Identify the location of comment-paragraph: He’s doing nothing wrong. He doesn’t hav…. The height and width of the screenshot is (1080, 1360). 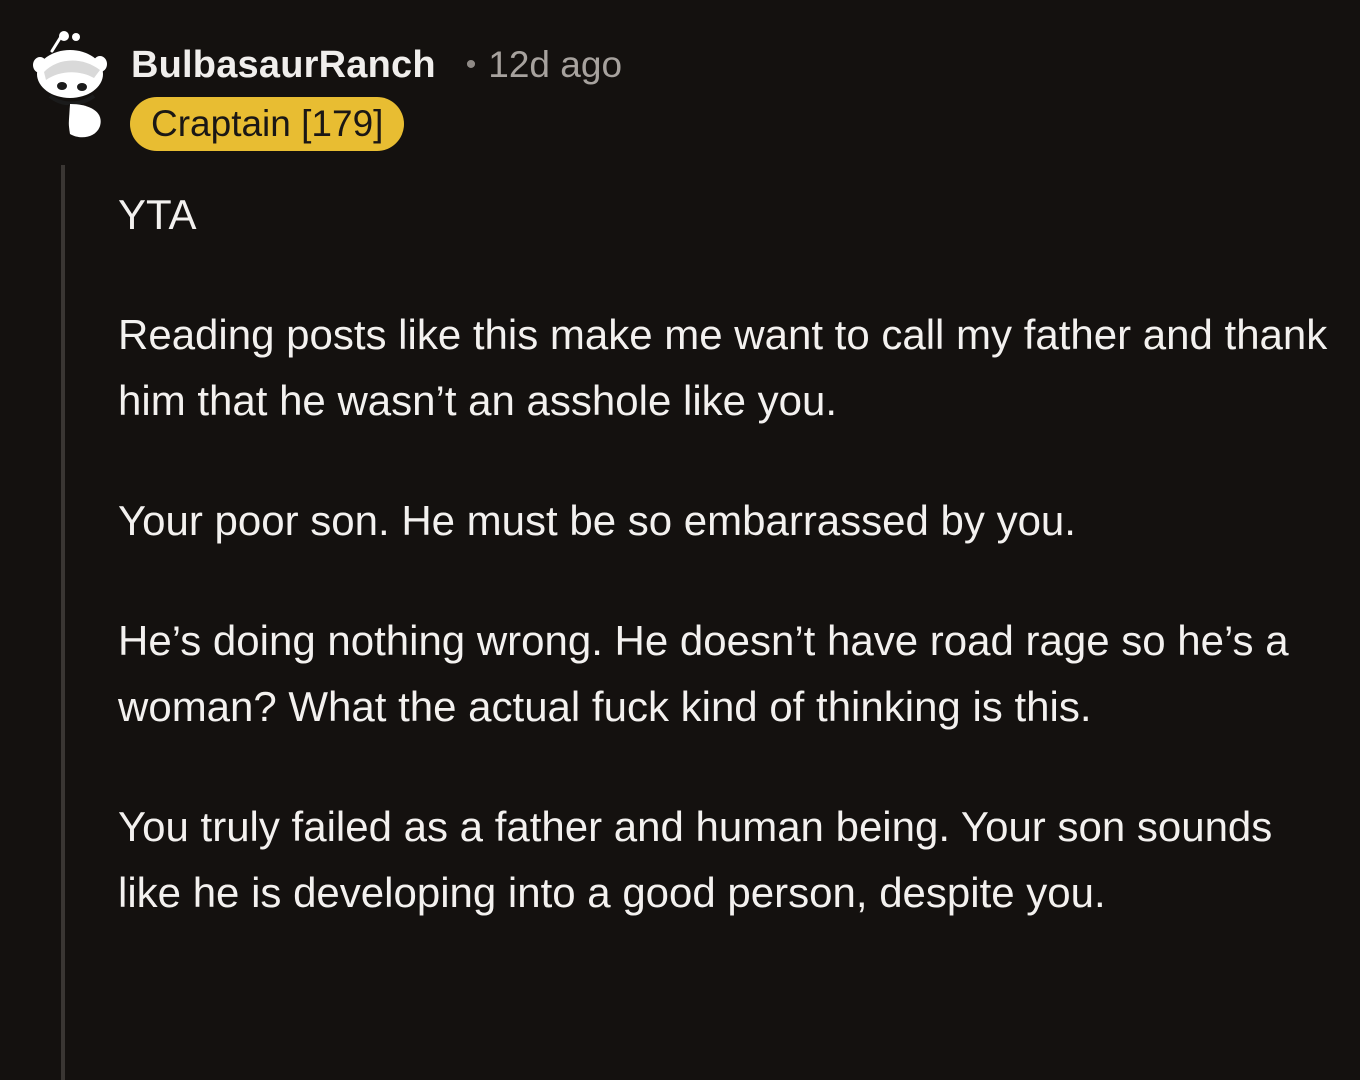
(703, 673).